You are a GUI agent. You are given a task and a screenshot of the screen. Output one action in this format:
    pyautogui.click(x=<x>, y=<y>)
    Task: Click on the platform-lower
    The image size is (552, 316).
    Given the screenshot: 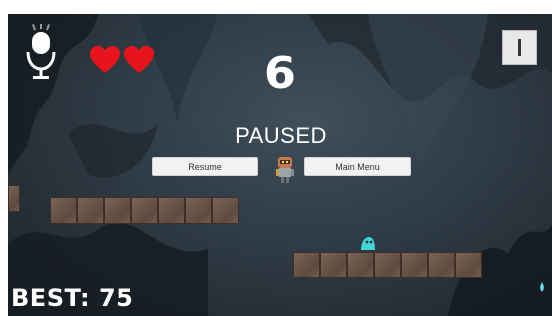 What is the action you would take?
    pyautogui.click(x=387, y=265)
    